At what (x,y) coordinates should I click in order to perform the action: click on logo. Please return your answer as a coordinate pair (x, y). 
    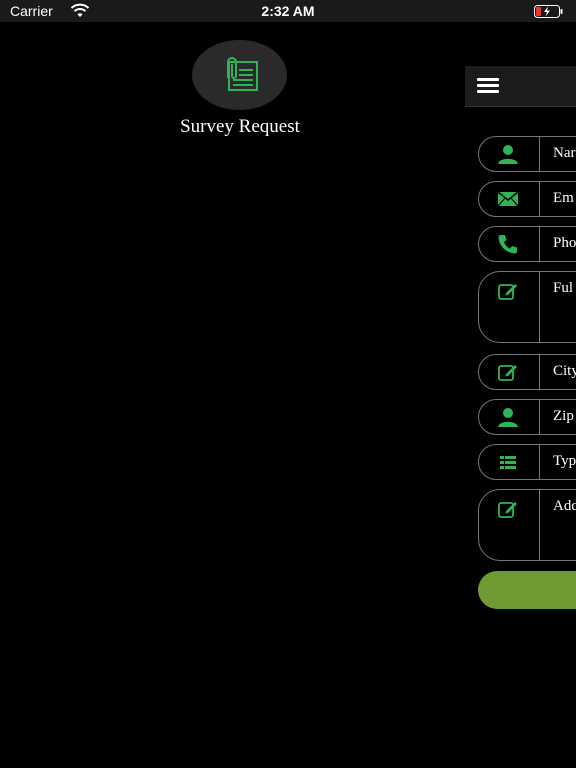
    Looking at the image, I should click on (239, 75).